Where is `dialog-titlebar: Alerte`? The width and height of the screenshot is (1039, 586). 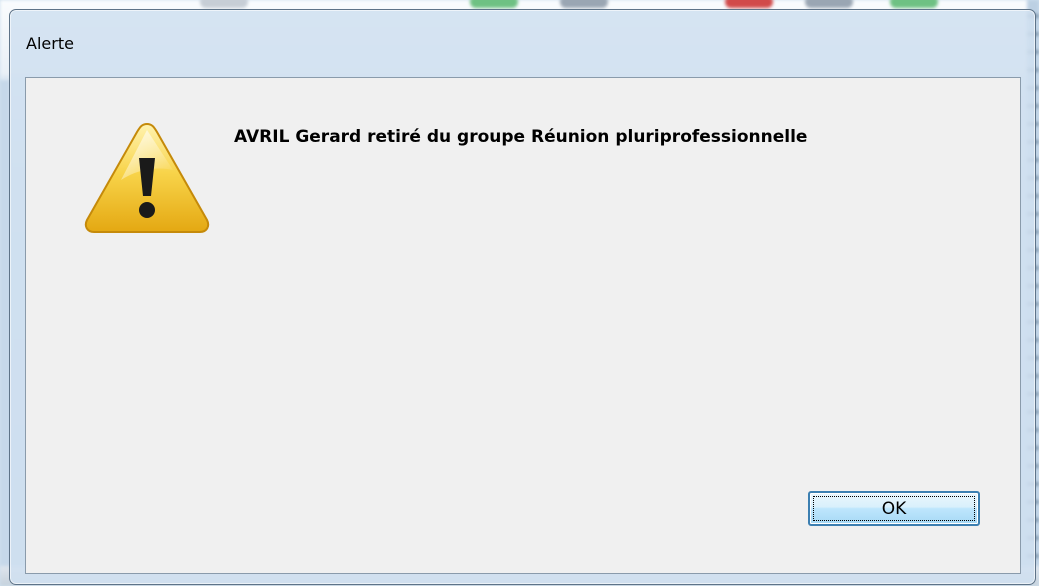 dialog-titlebar: Alerte is located at coordinates (522, 43).